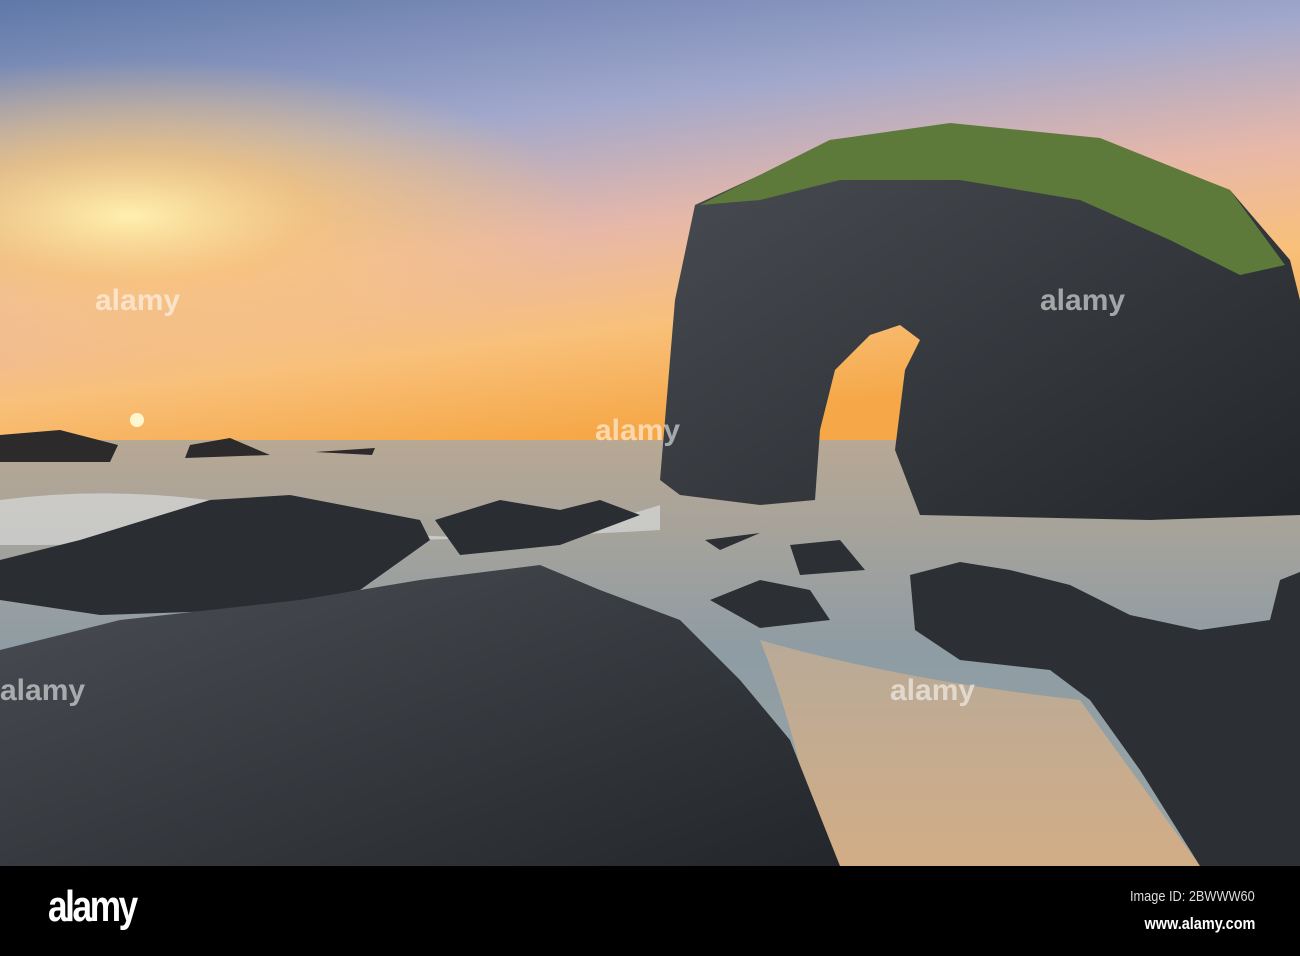 Image resolution: width=1300 pixels, height=956 pixels. Describe the element at coordinates (1192, 896) in the screenshot. I see `image-id: Image ID: 2BWWW60` at that location.